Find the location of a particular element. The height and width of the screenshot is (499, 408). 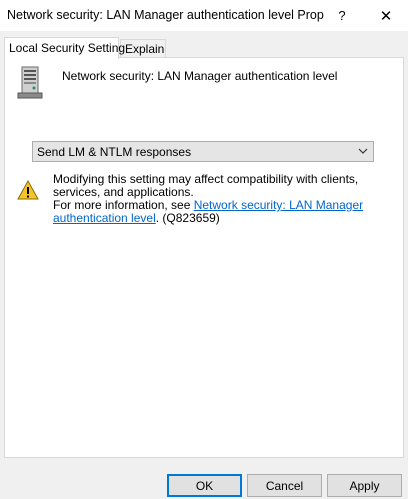

tab-strip: Local Security Setting Explain is located at coordinates (204, 48).